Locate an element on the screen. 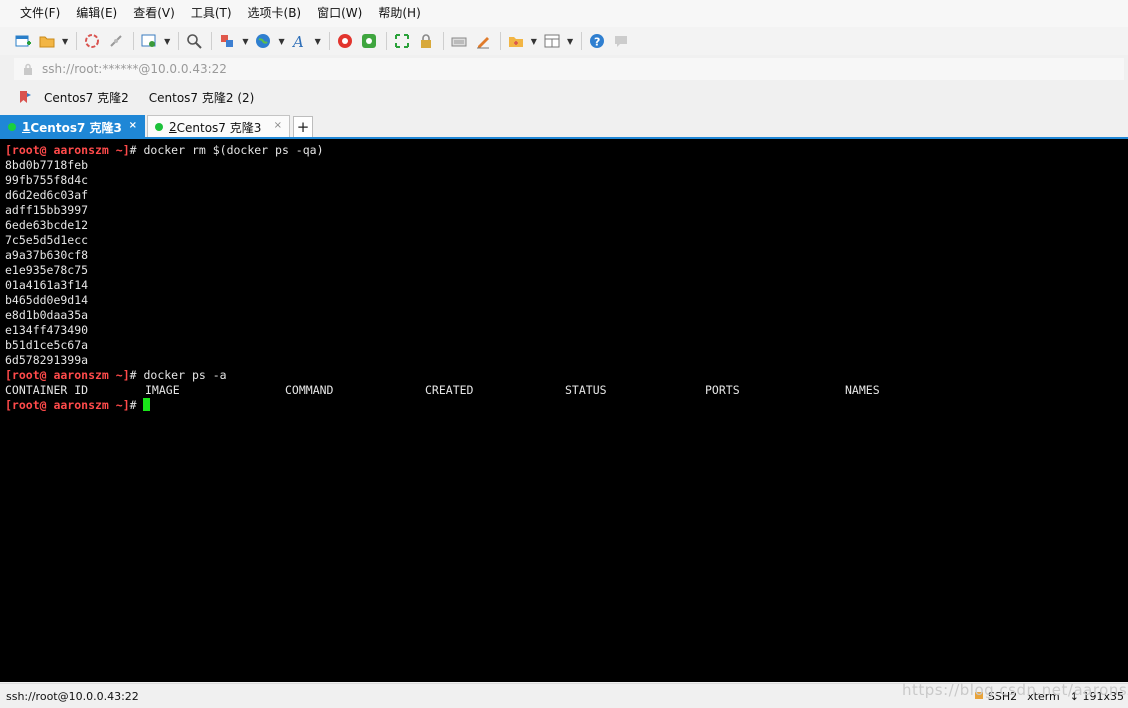  menu-file: 文件(F) is located at coordinates (40, 13).